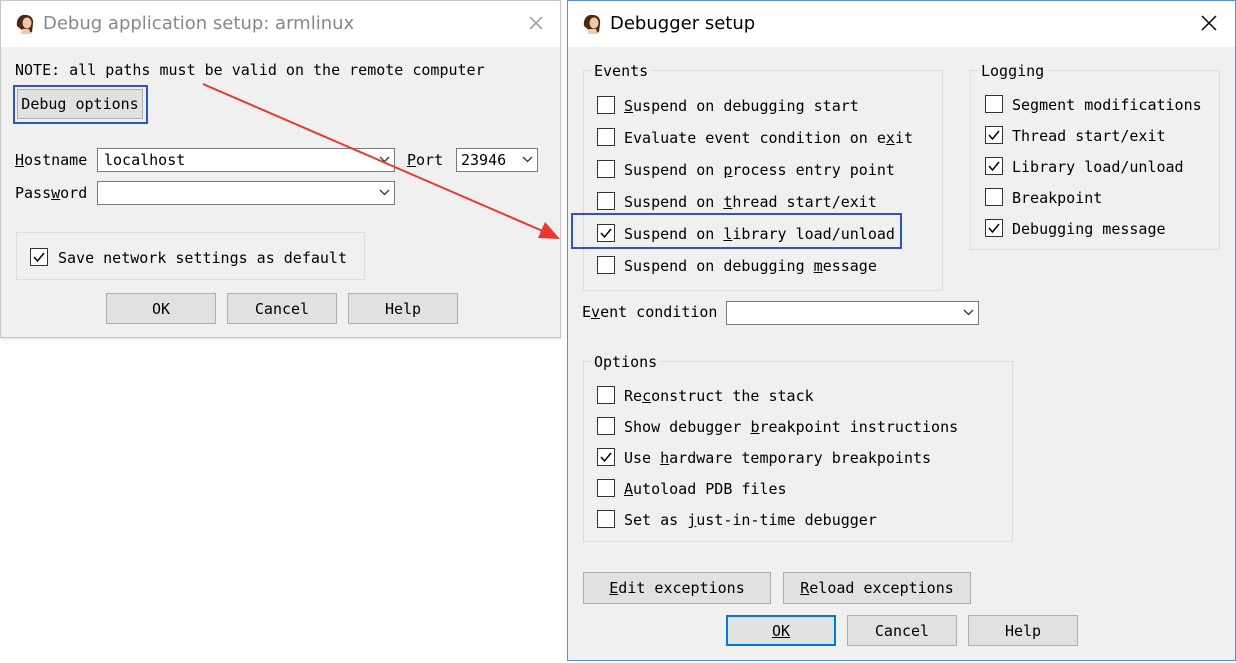 The height and width of the screenshot is (663, 1236). What do you see at coordinates (626, 362) in the screenshot?
I see `options-group-title: Options` at bounding box center [626, 362].